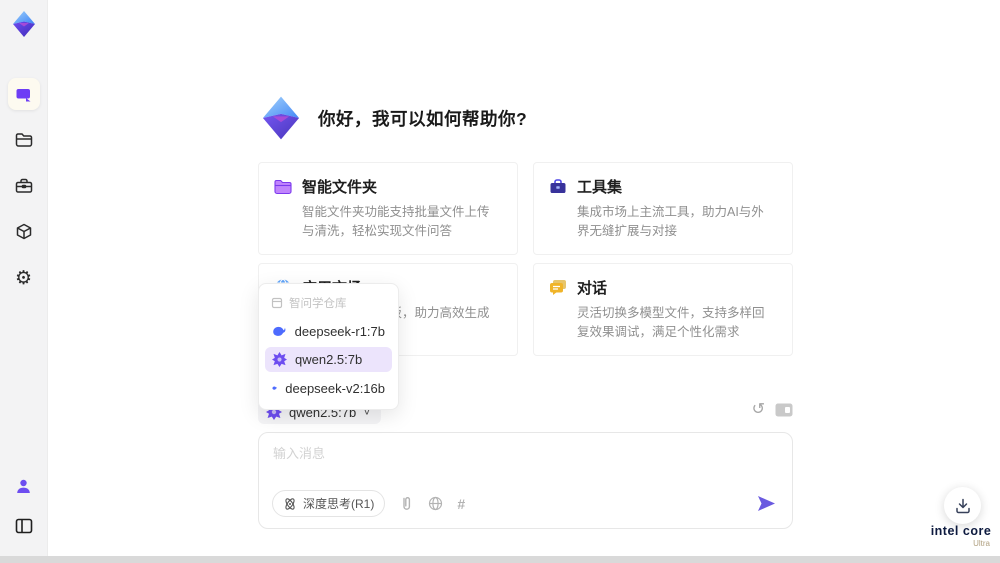  Describe the element at coordinates (592, 288) in the screenshot. I see `card-title: 对话` at that location.